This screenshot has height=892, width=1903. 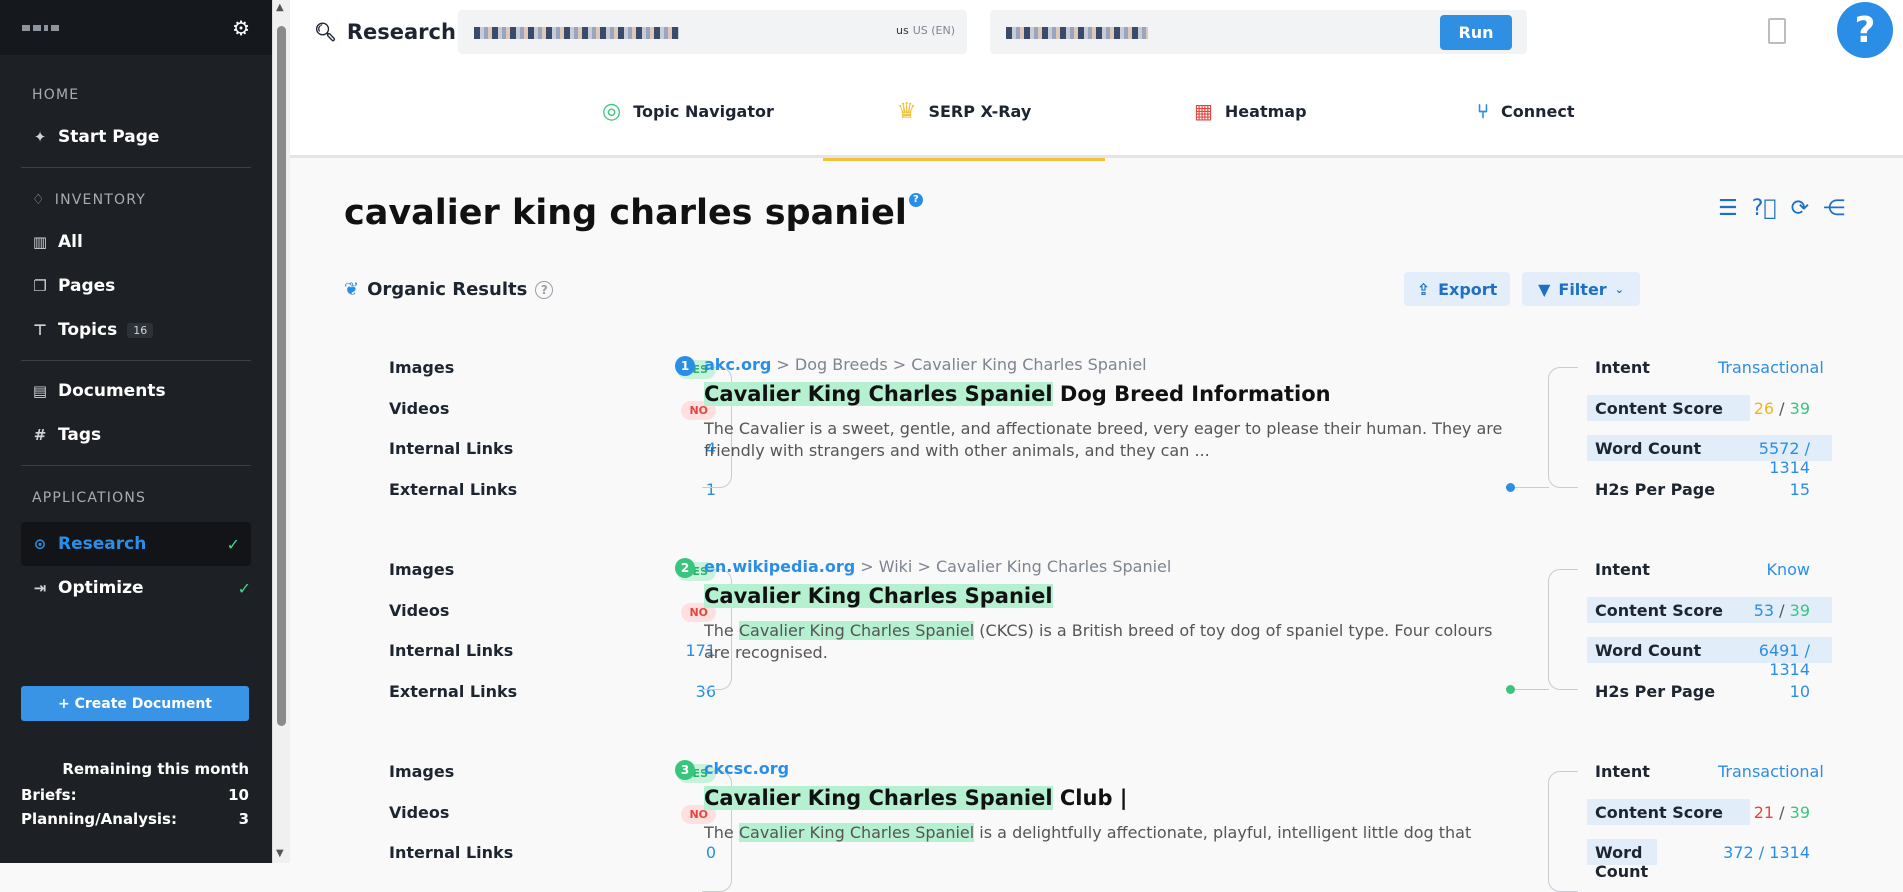 What do you see at coordinates (451, 650) in the screenshot?
I see `internal-links-label: Internal Links` at bounding box center [451, 650].